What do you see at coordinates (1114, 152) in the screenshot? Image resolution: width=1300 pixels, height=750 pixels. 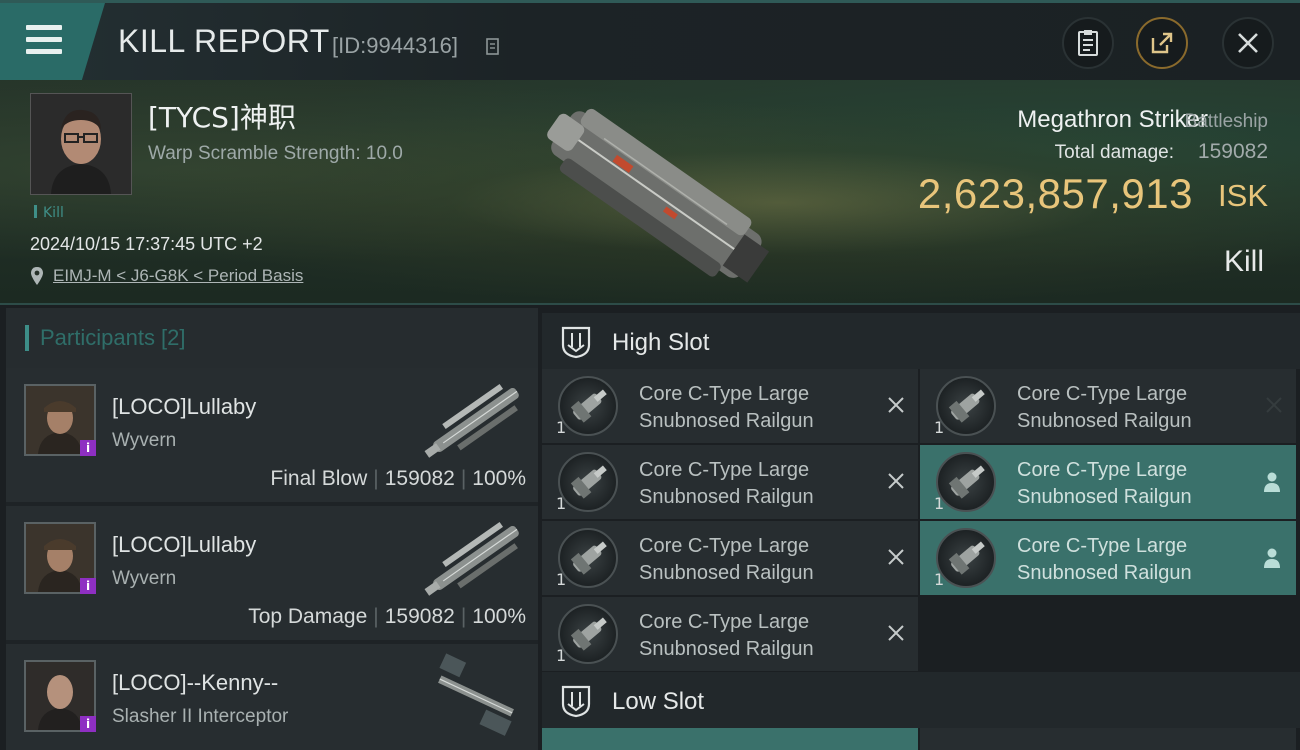 I see `total-damage-label: Total damage:` at bounding box center [1114, 152].